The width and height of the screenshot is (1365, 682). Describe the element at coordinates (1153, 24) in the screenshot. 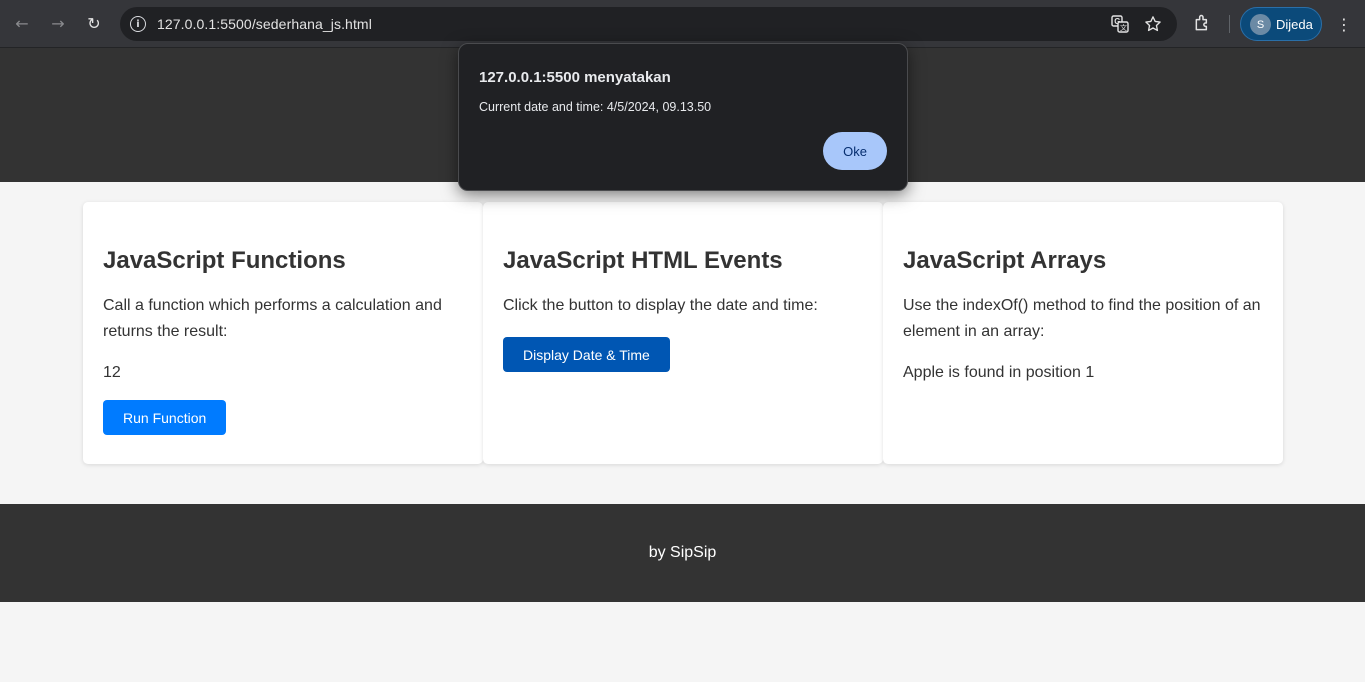

I see `bookmark-star-icon` at that location.